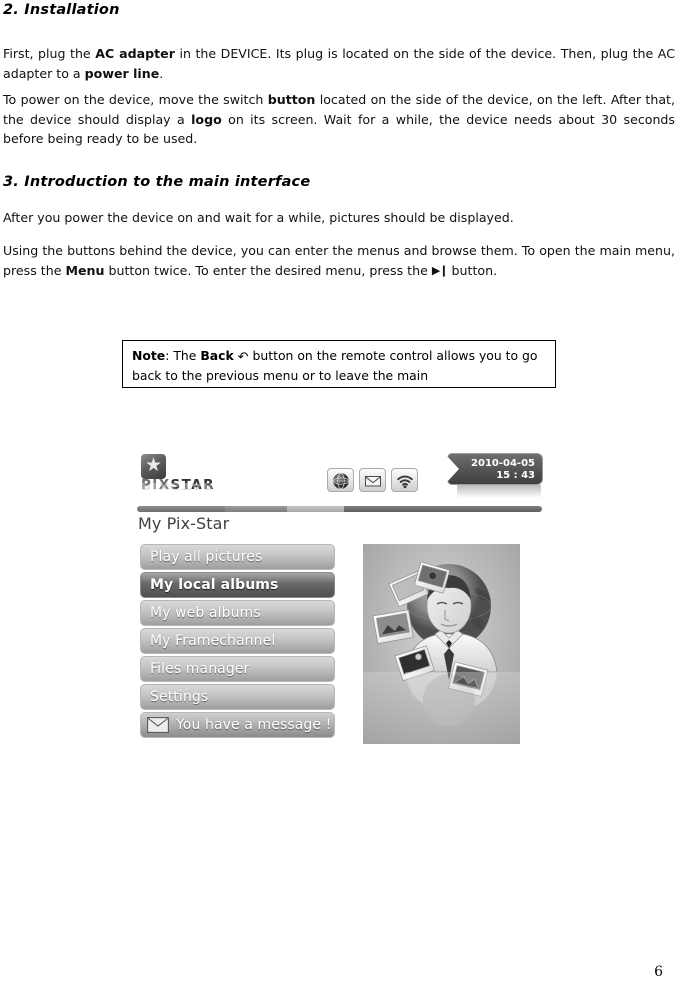  I want to click on datetime-badge: 2010-04-05 15 : 43, so click(495, 475).